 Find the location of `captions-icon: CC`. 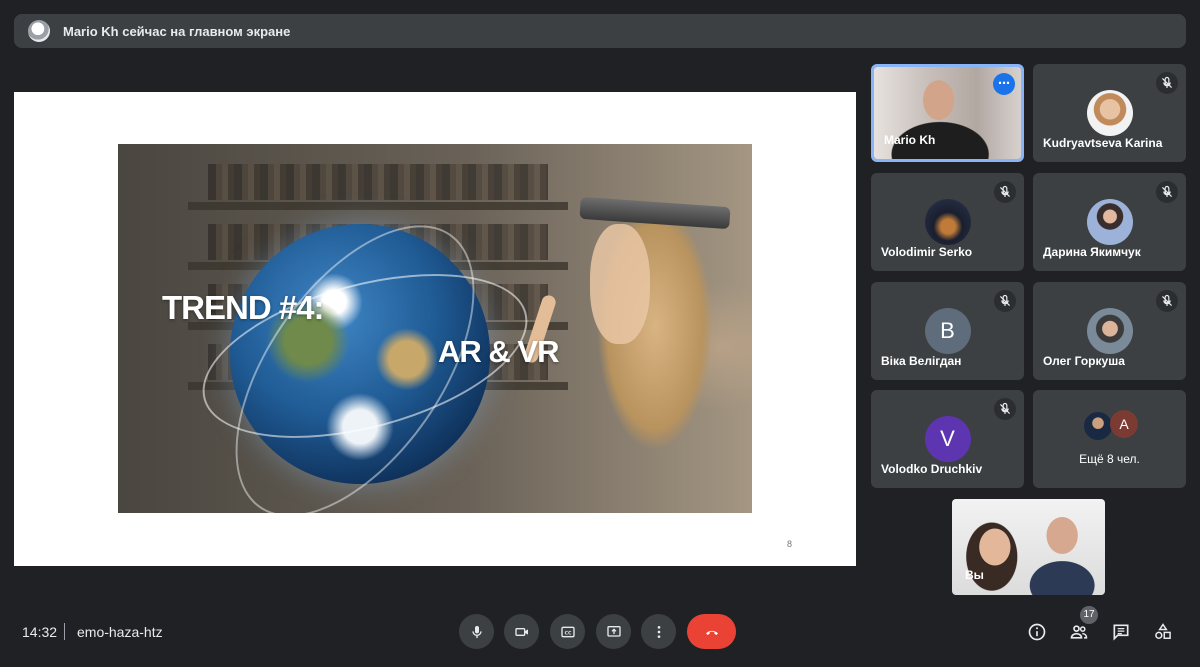

captions-icon: CC is located at coordinates (567, 631).